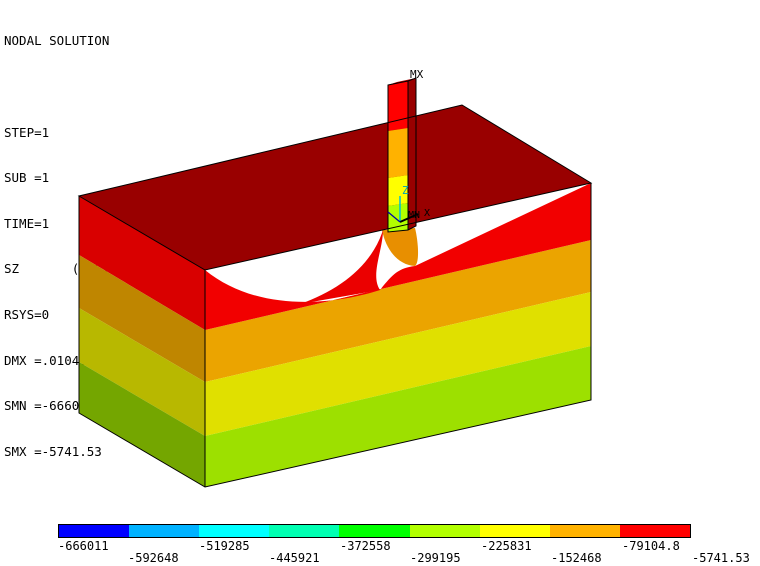 The image size is (760, 566). What do you see at coordinates (651, 546) in the screenshot?
I see `legend-tick: -79104.8` at bounding box center [651, 546].